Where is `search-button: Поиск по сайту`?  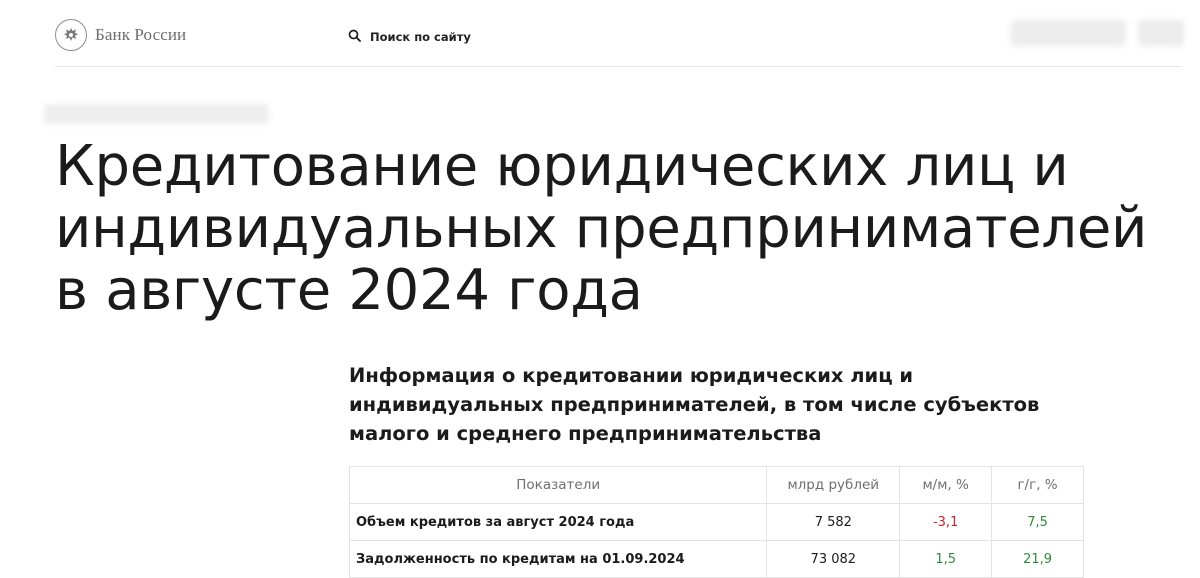 search-button: Поиск по сайту is located at coordinates (409, 36).